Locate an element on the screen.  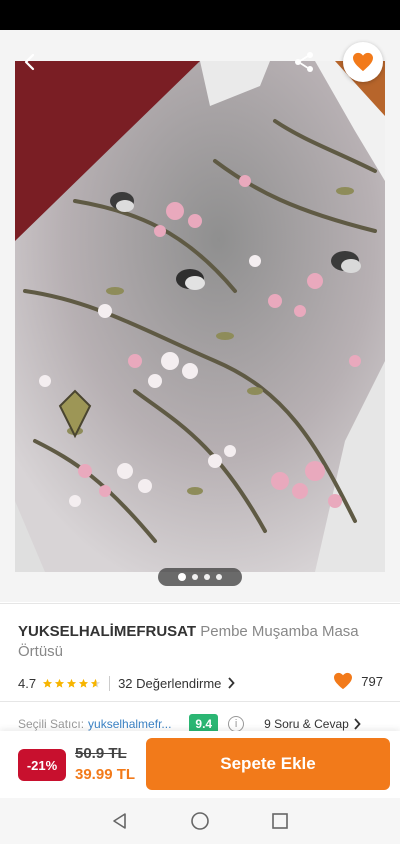
current-price: 39.99 TL is located at coordinates (105, 774).